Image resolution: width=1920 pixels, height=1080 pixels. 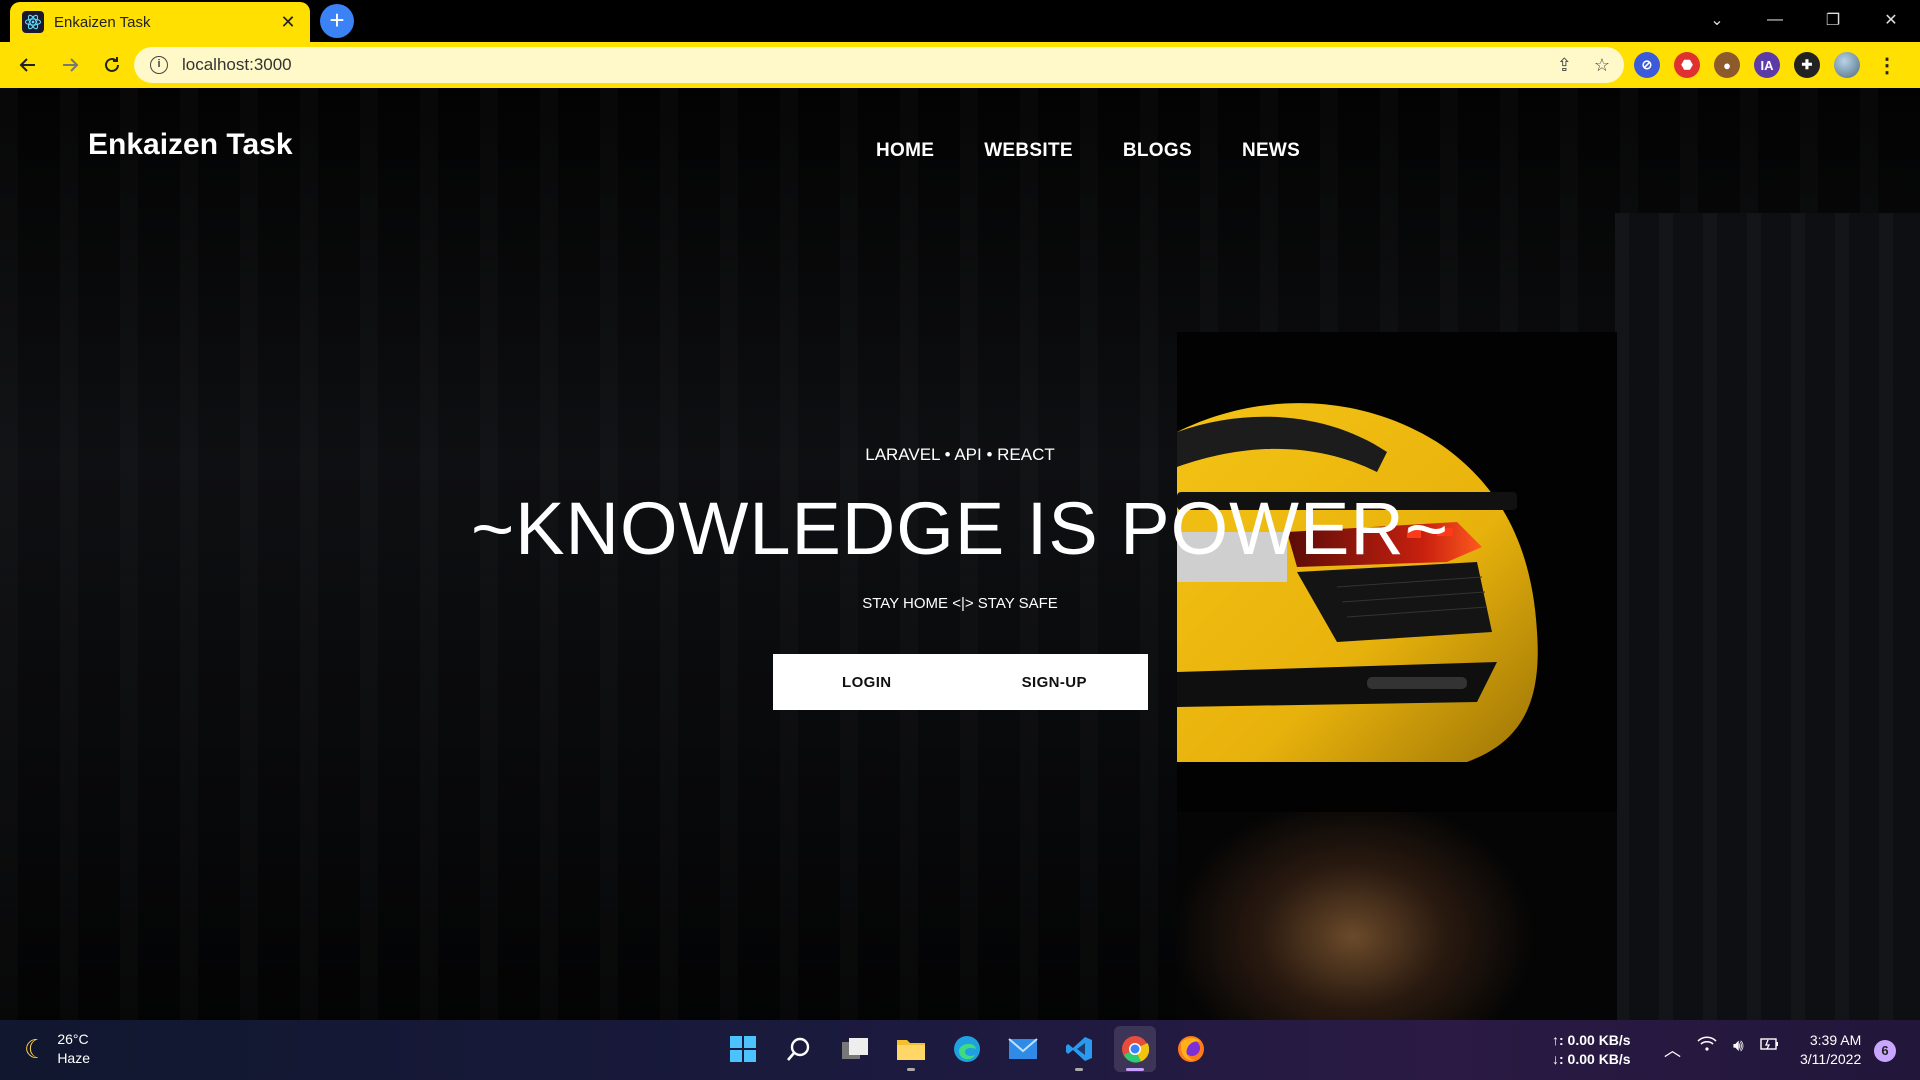 I want to click on weather-desc: Haze, so click(x=73, y=1058).